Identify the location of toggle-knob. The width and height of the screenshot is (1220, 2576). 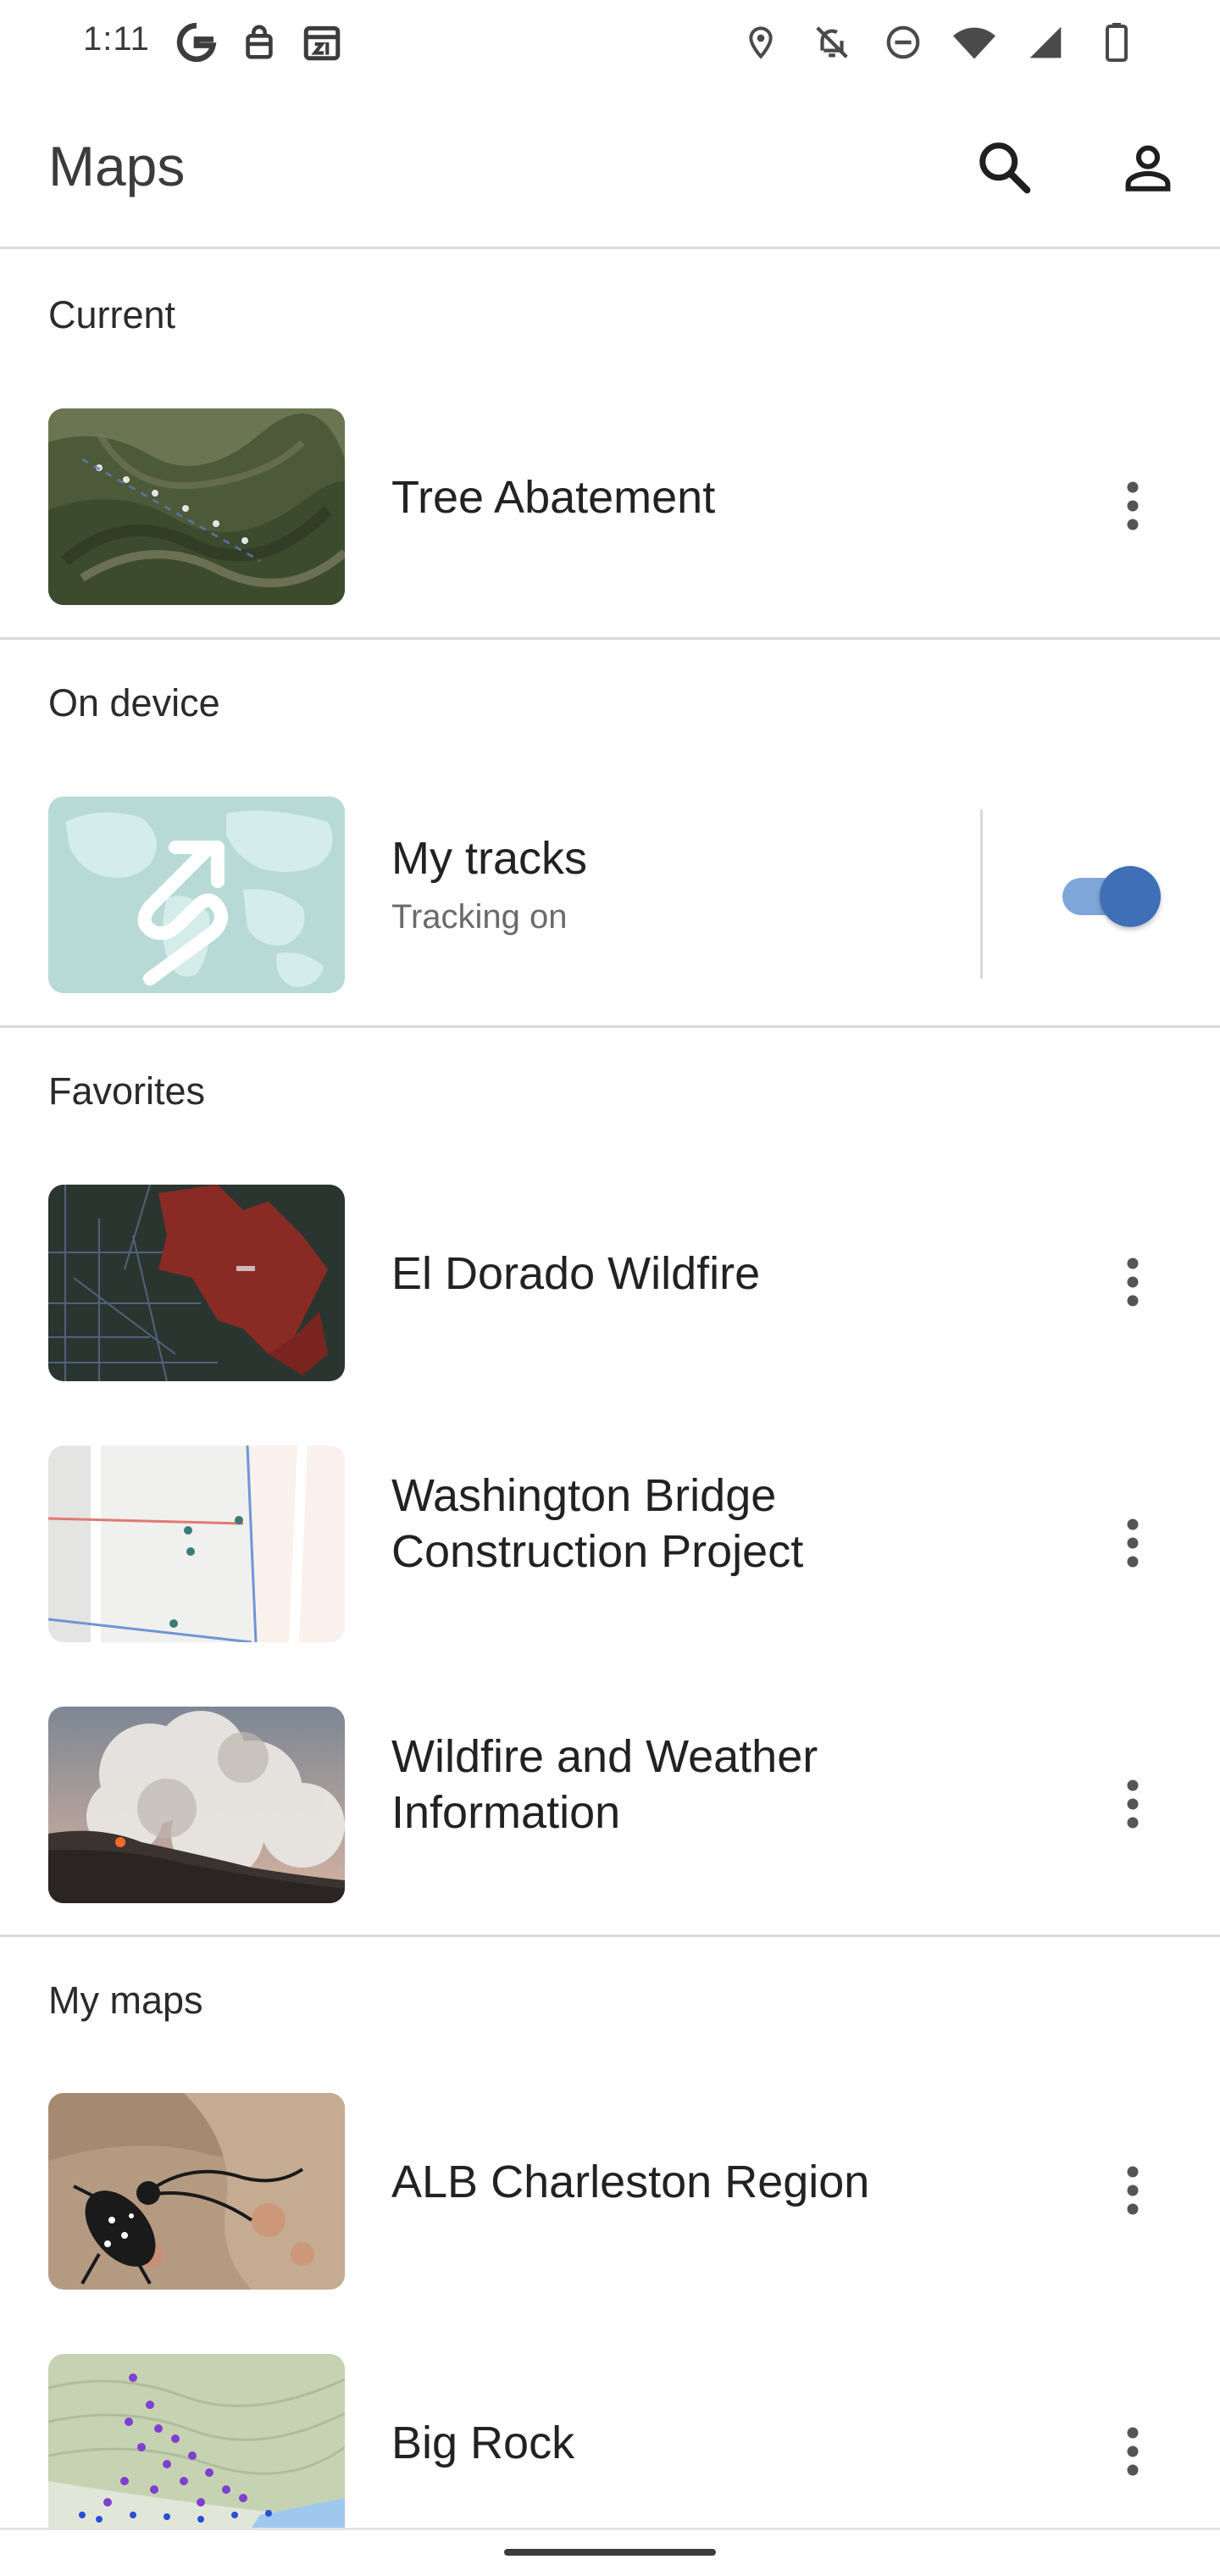
(1130, 896).